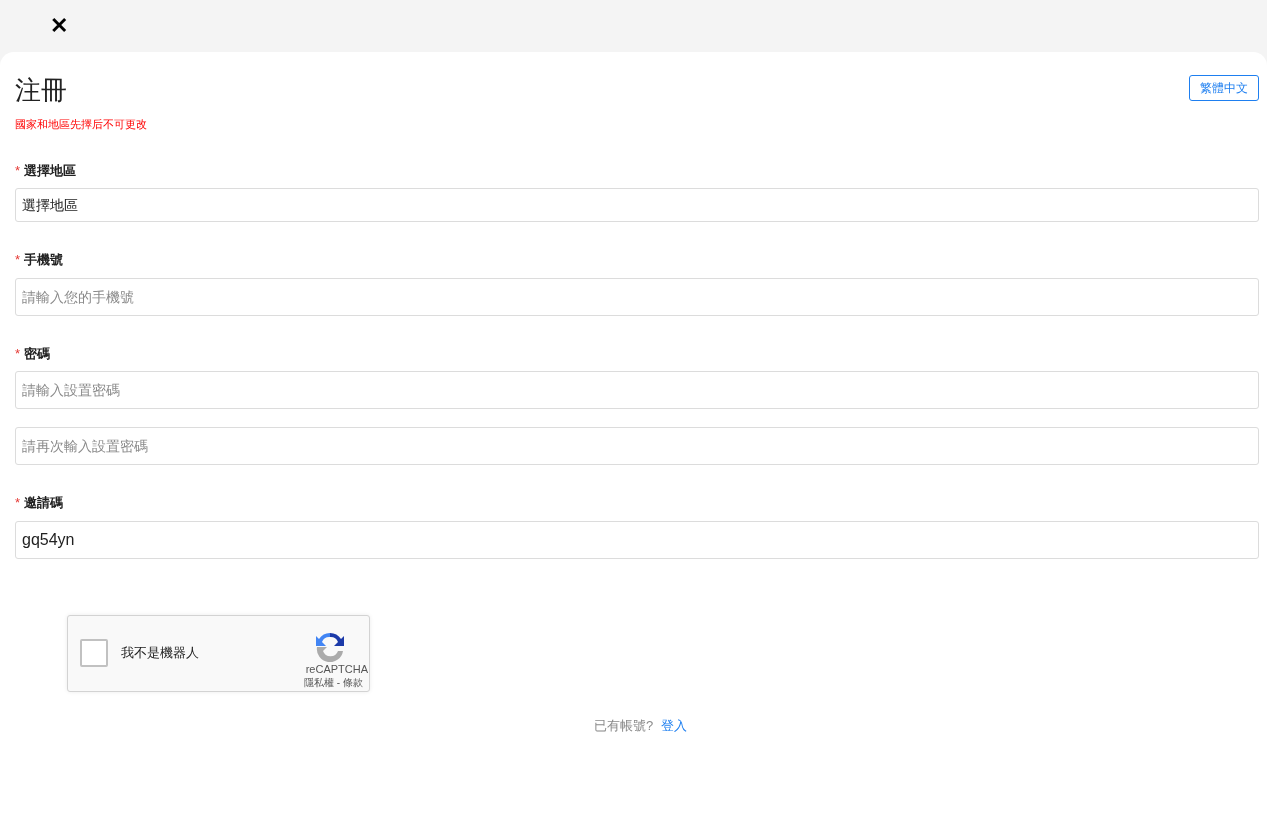 The height and width of the screenshot is (825, 1267). What do you see at coordinates (41, 90) in the screenshot?
I see `page-title: 注冊` at bounding box center [41, 90].